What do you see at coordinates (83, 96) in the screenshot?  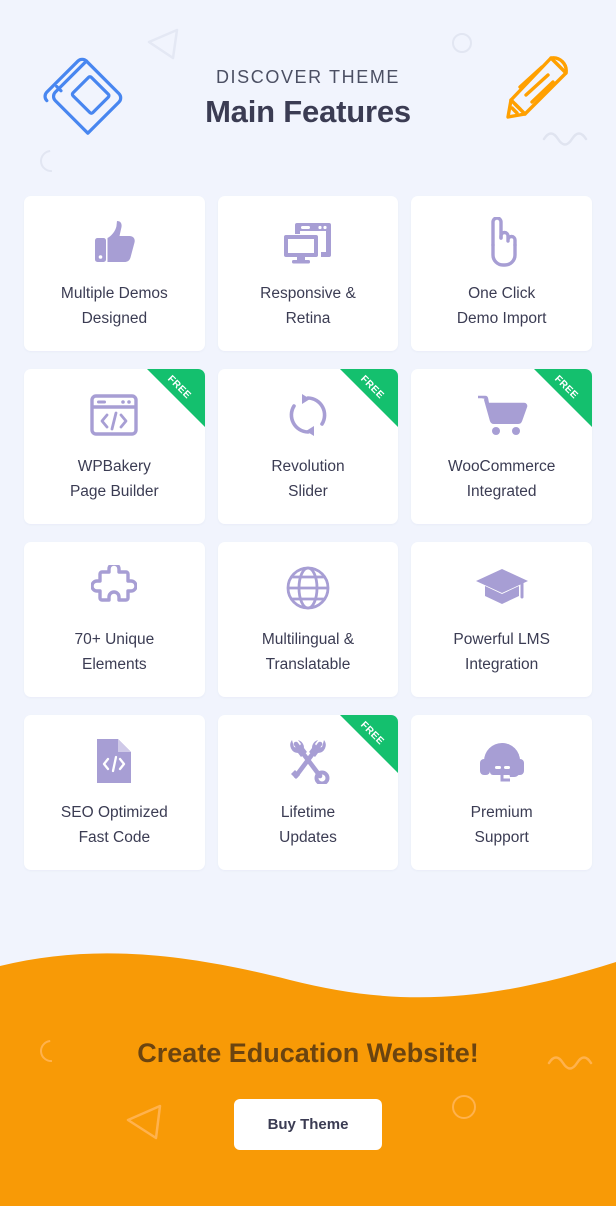 I see `book-icon` at bounding box center [83, 96].